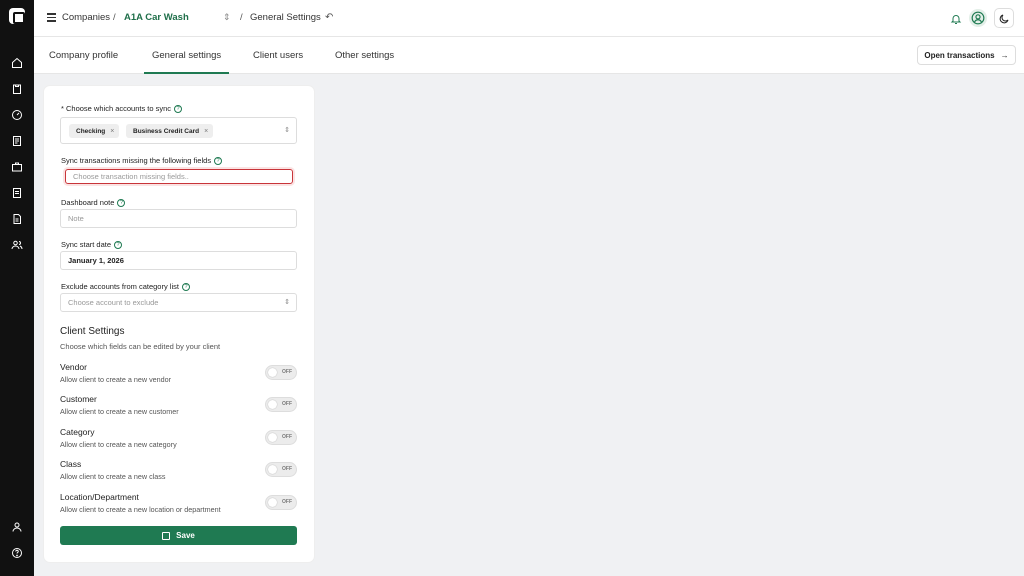  I want to click on tab-client-users: Client users, so click(278, 55).